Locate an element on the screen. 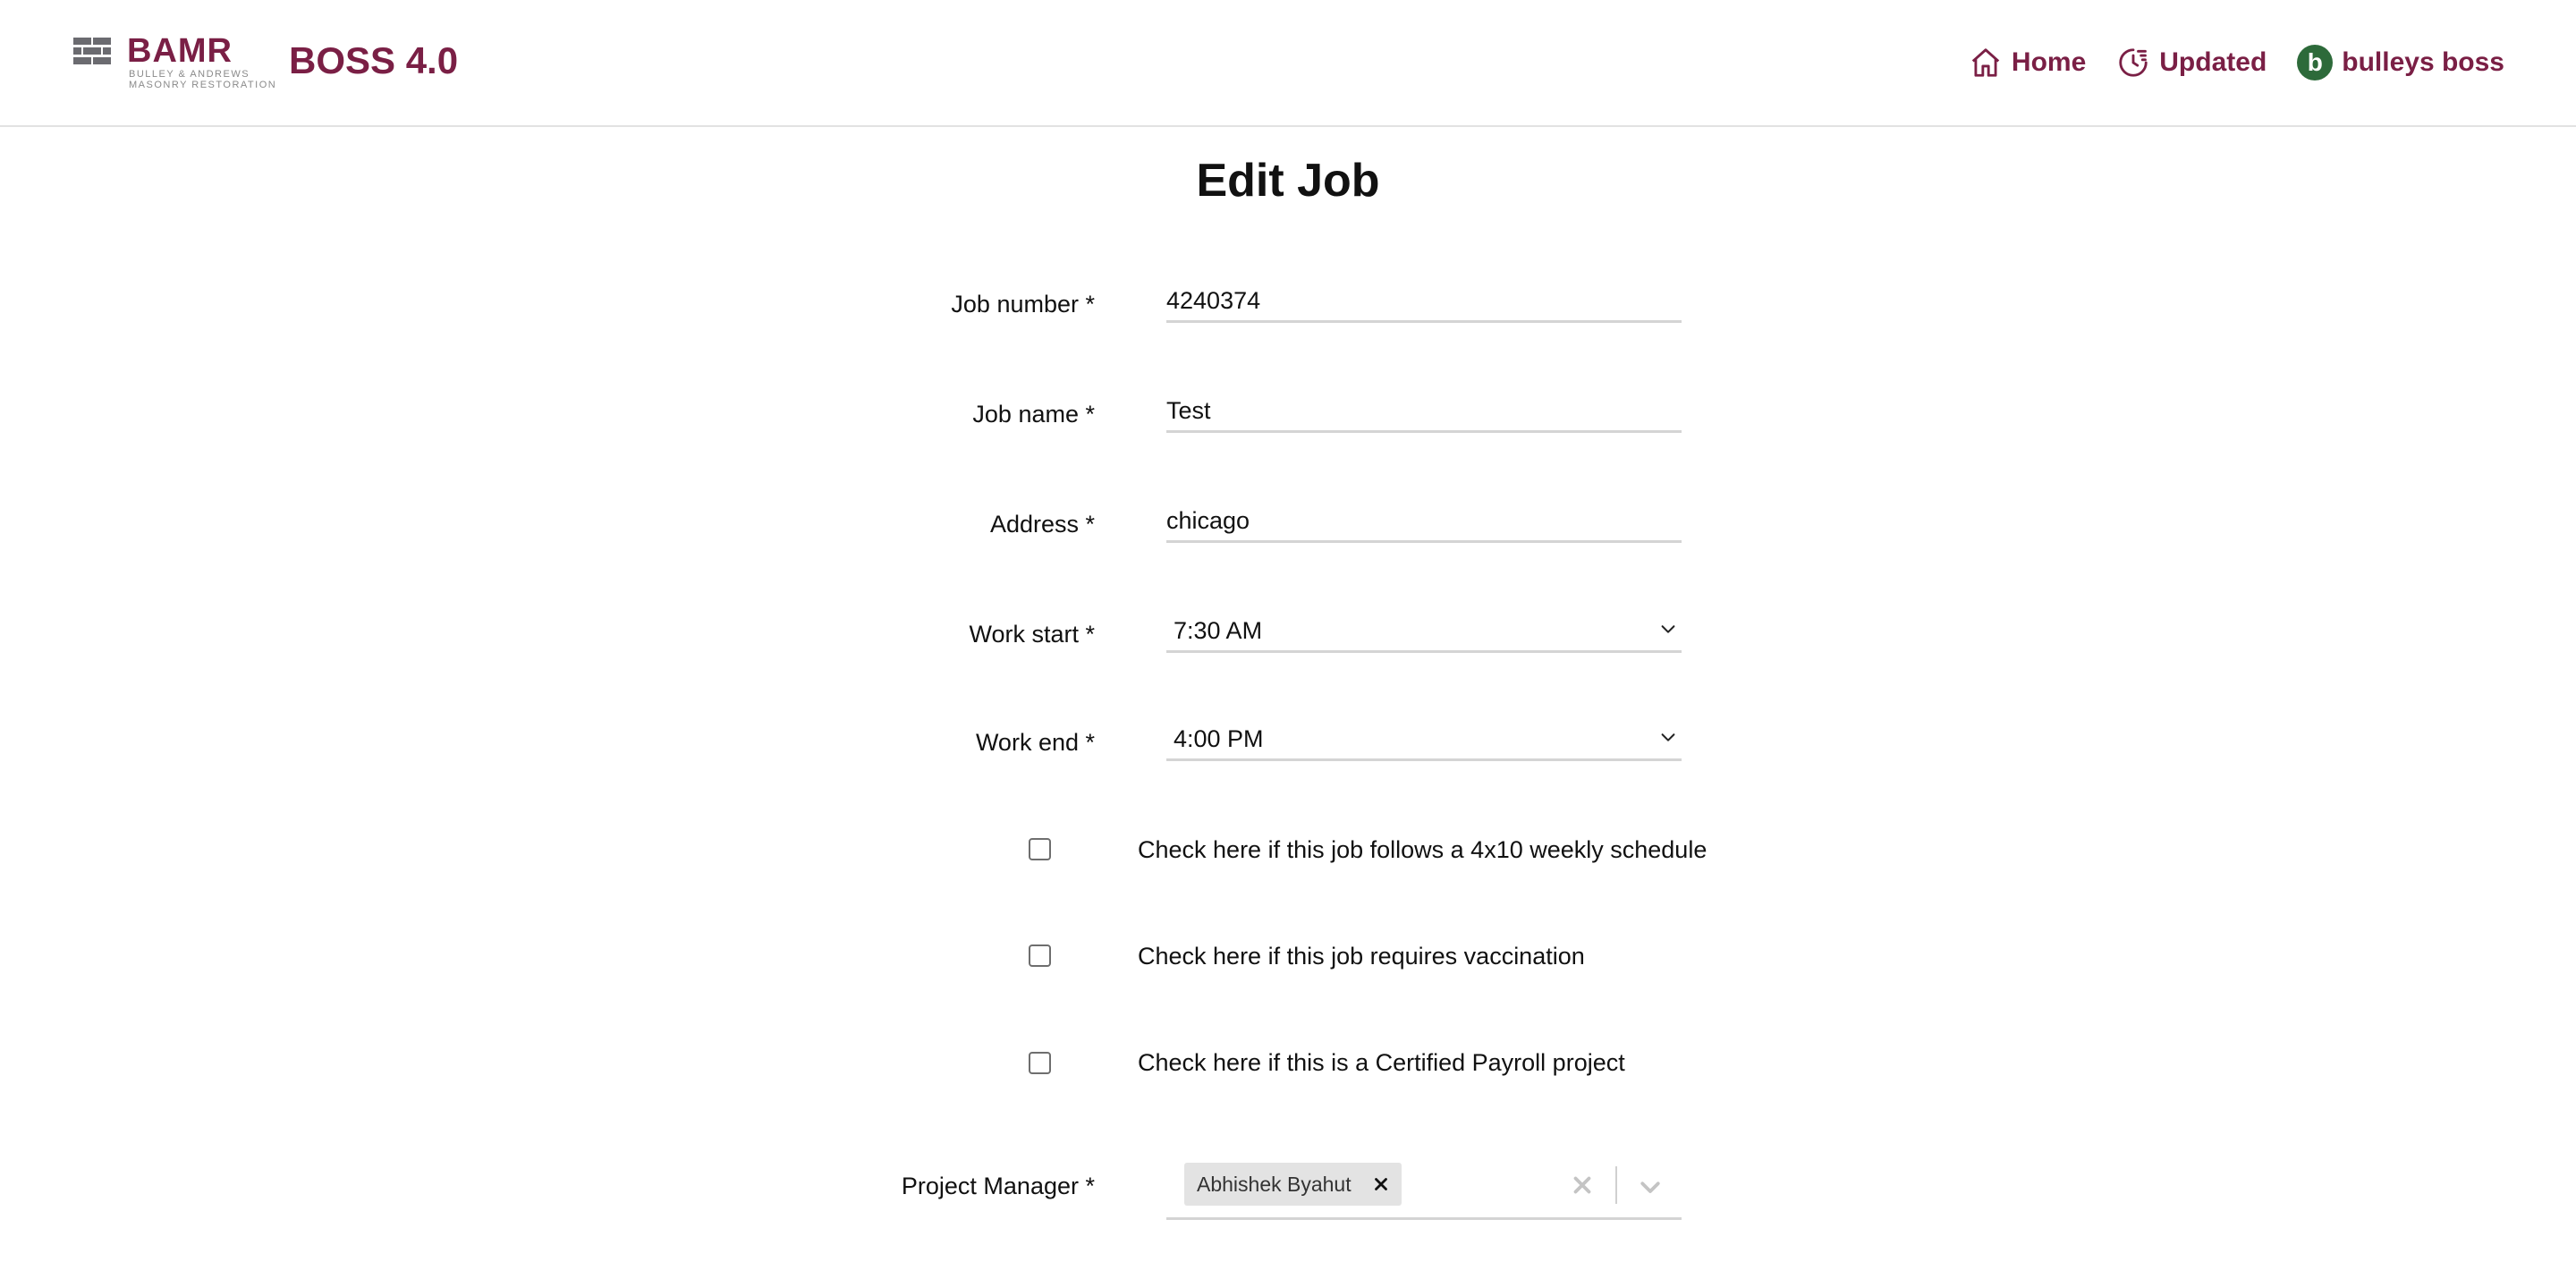 This screenshot has width=2576, height=1279. top-nav-links: Home Updated b bulleys boss is located at coordinates (2236, 62).